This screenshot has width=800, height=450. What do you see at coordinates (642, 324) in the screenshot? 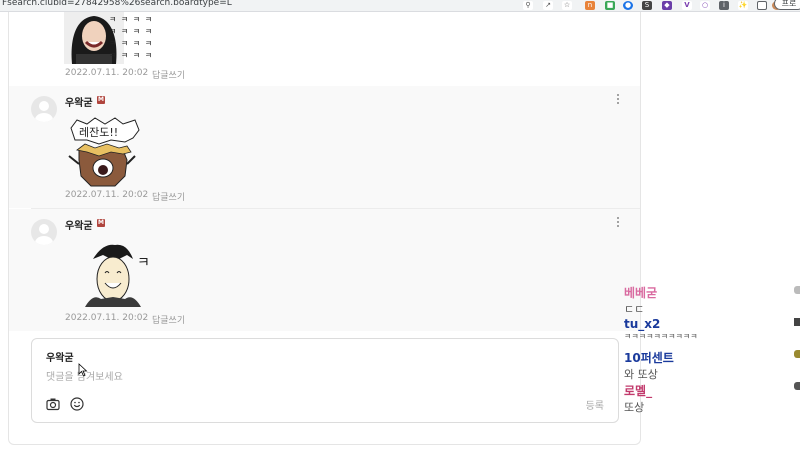
I see `chat-username: tu_x2` at bounding box center [642, 324].